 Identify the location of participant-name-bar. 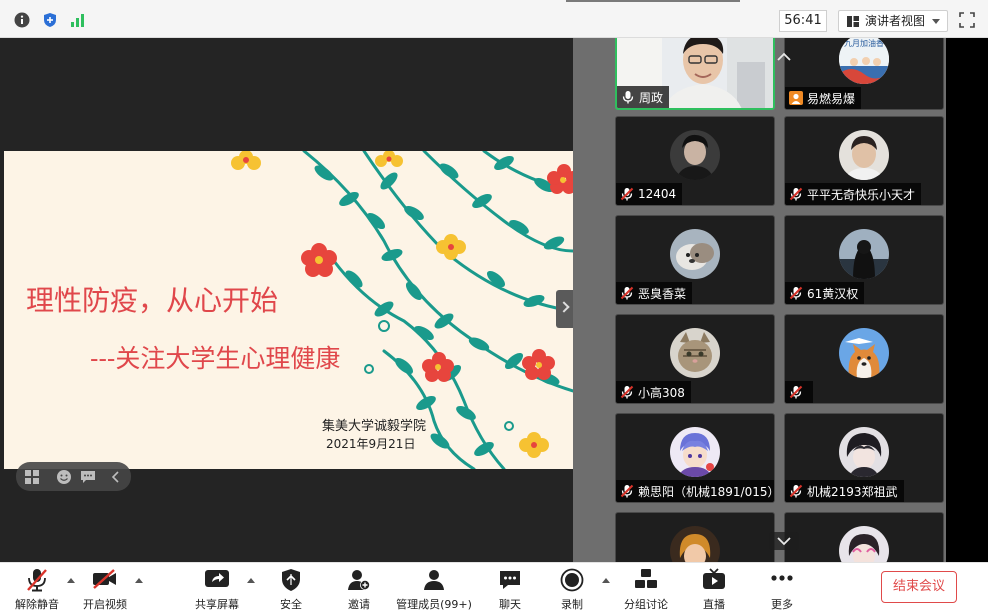
(799, 392).